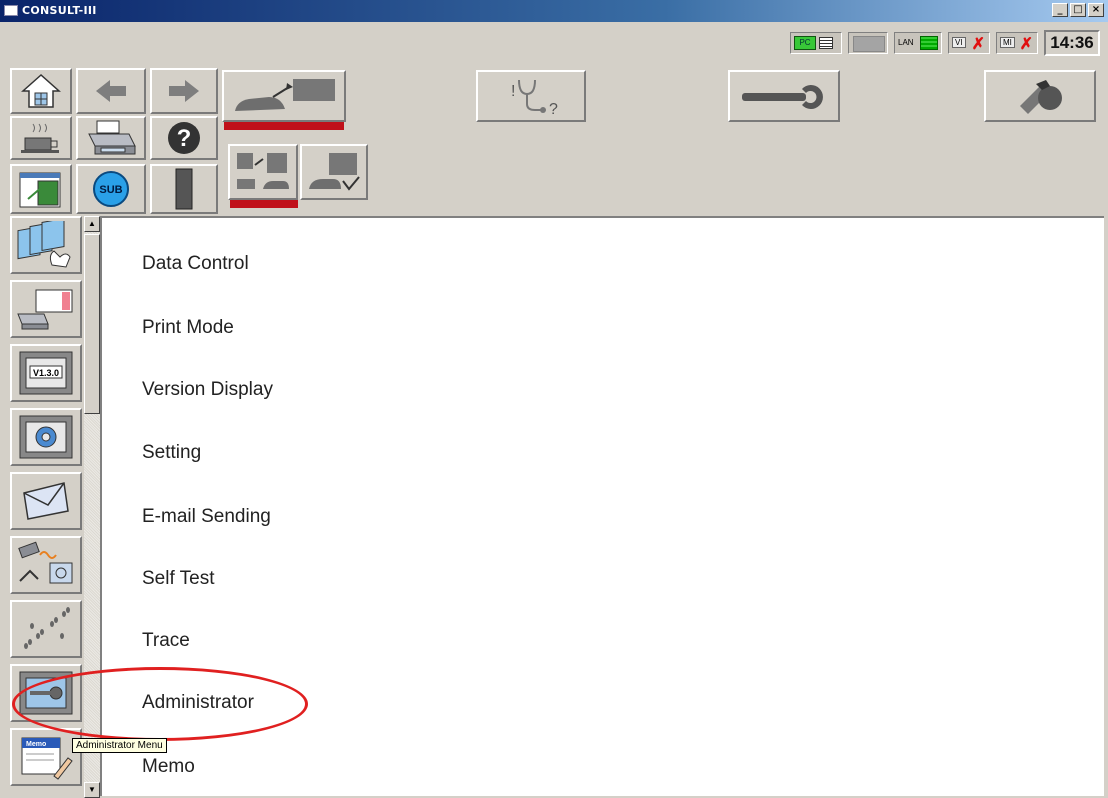  I want to click on minimize-button: _, so click(1060, 10).